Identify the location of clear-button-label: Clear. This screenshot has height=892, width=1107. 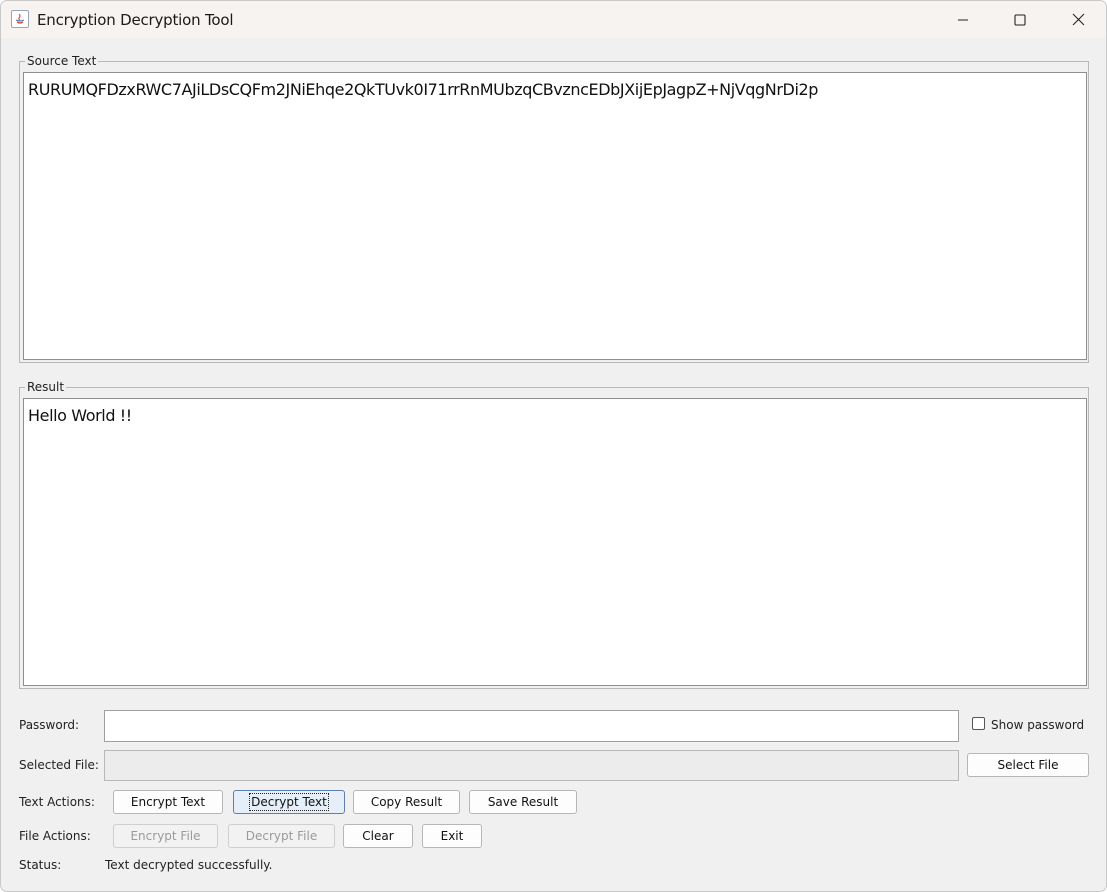
(378, 836).